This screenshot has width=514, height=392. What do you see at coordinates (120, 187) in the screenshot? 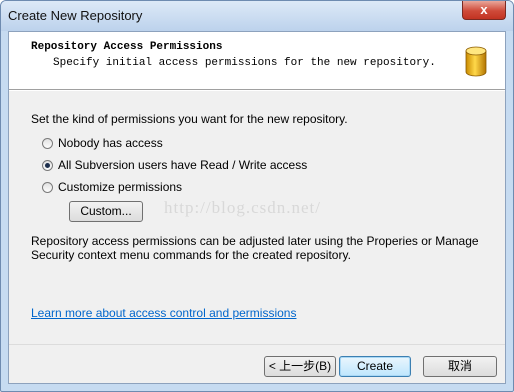
I see `radio-label: Customize permissions` at bounding box center [120, 187].